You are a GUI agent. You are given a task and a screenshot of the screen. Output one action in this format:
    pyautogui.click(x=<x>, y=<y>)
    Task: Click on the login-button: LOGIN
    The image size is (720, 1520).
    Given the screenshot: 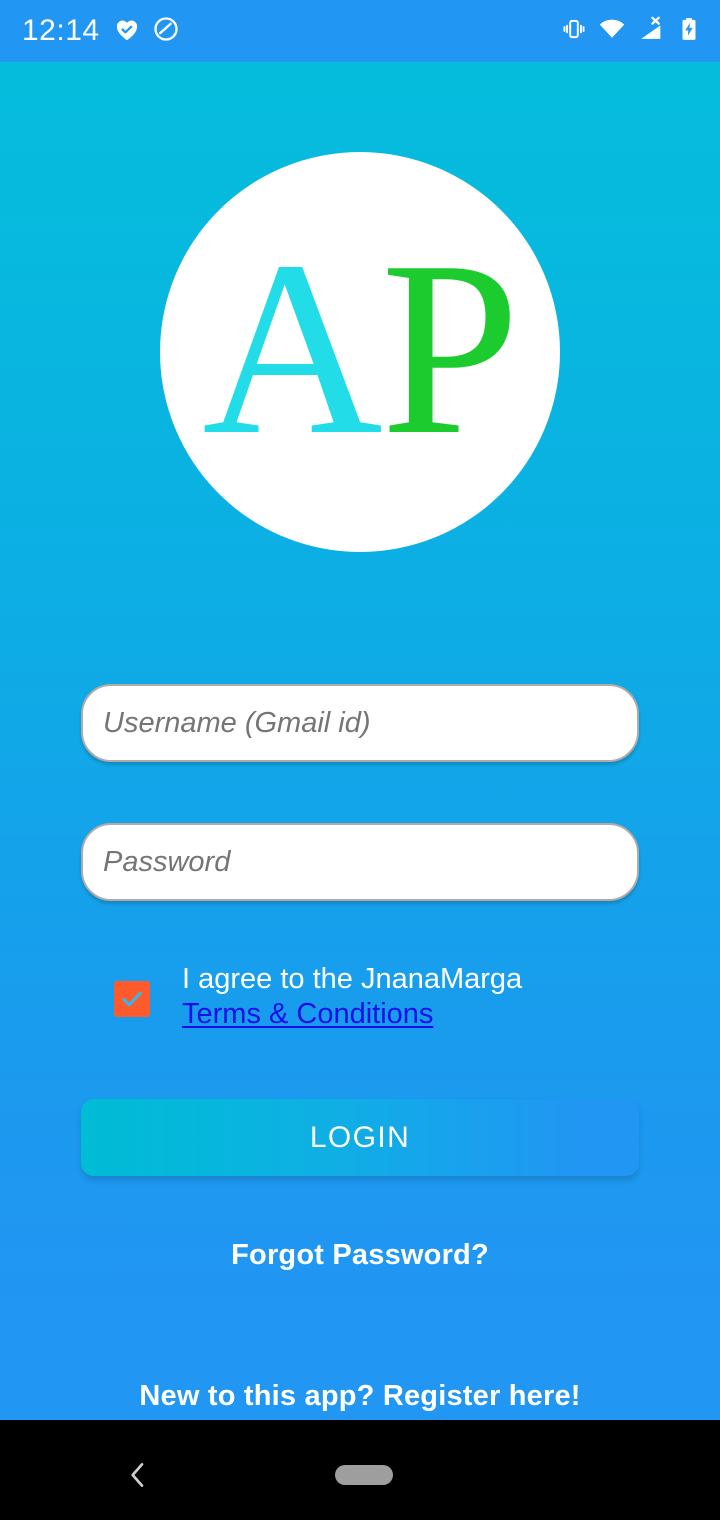 What is the action you would take?
    pyautogui.click(x=360, y=1137)
    